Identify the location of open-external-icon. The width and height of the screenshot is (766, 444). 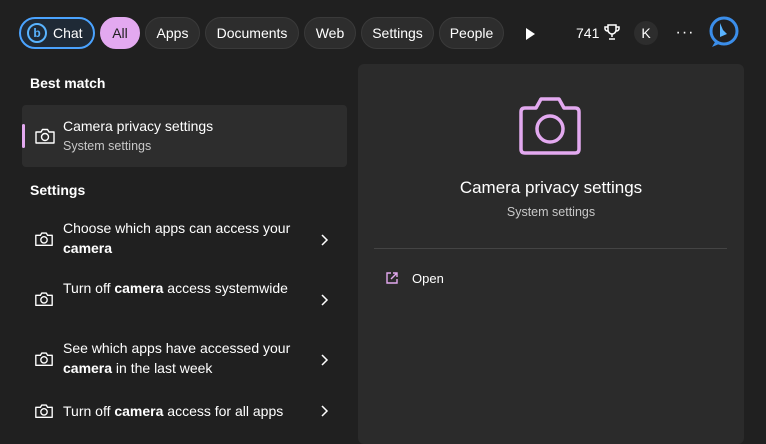
(392, 278).